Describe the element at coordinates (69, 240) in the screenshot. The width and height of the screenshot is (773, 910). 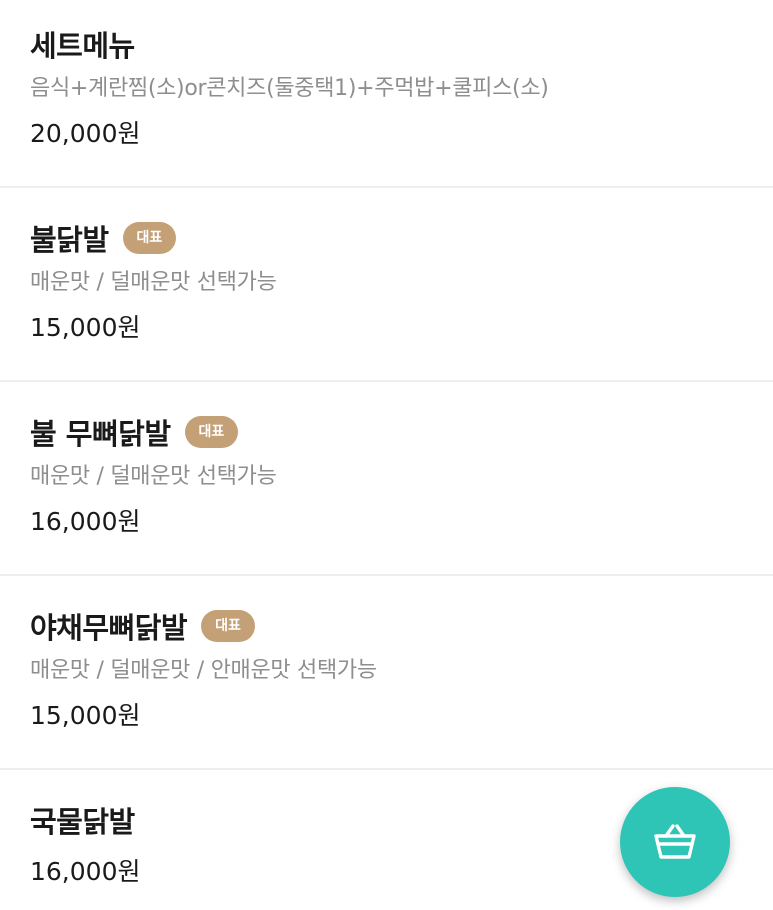
I see `menu-item-name: 불닭발` at that location.